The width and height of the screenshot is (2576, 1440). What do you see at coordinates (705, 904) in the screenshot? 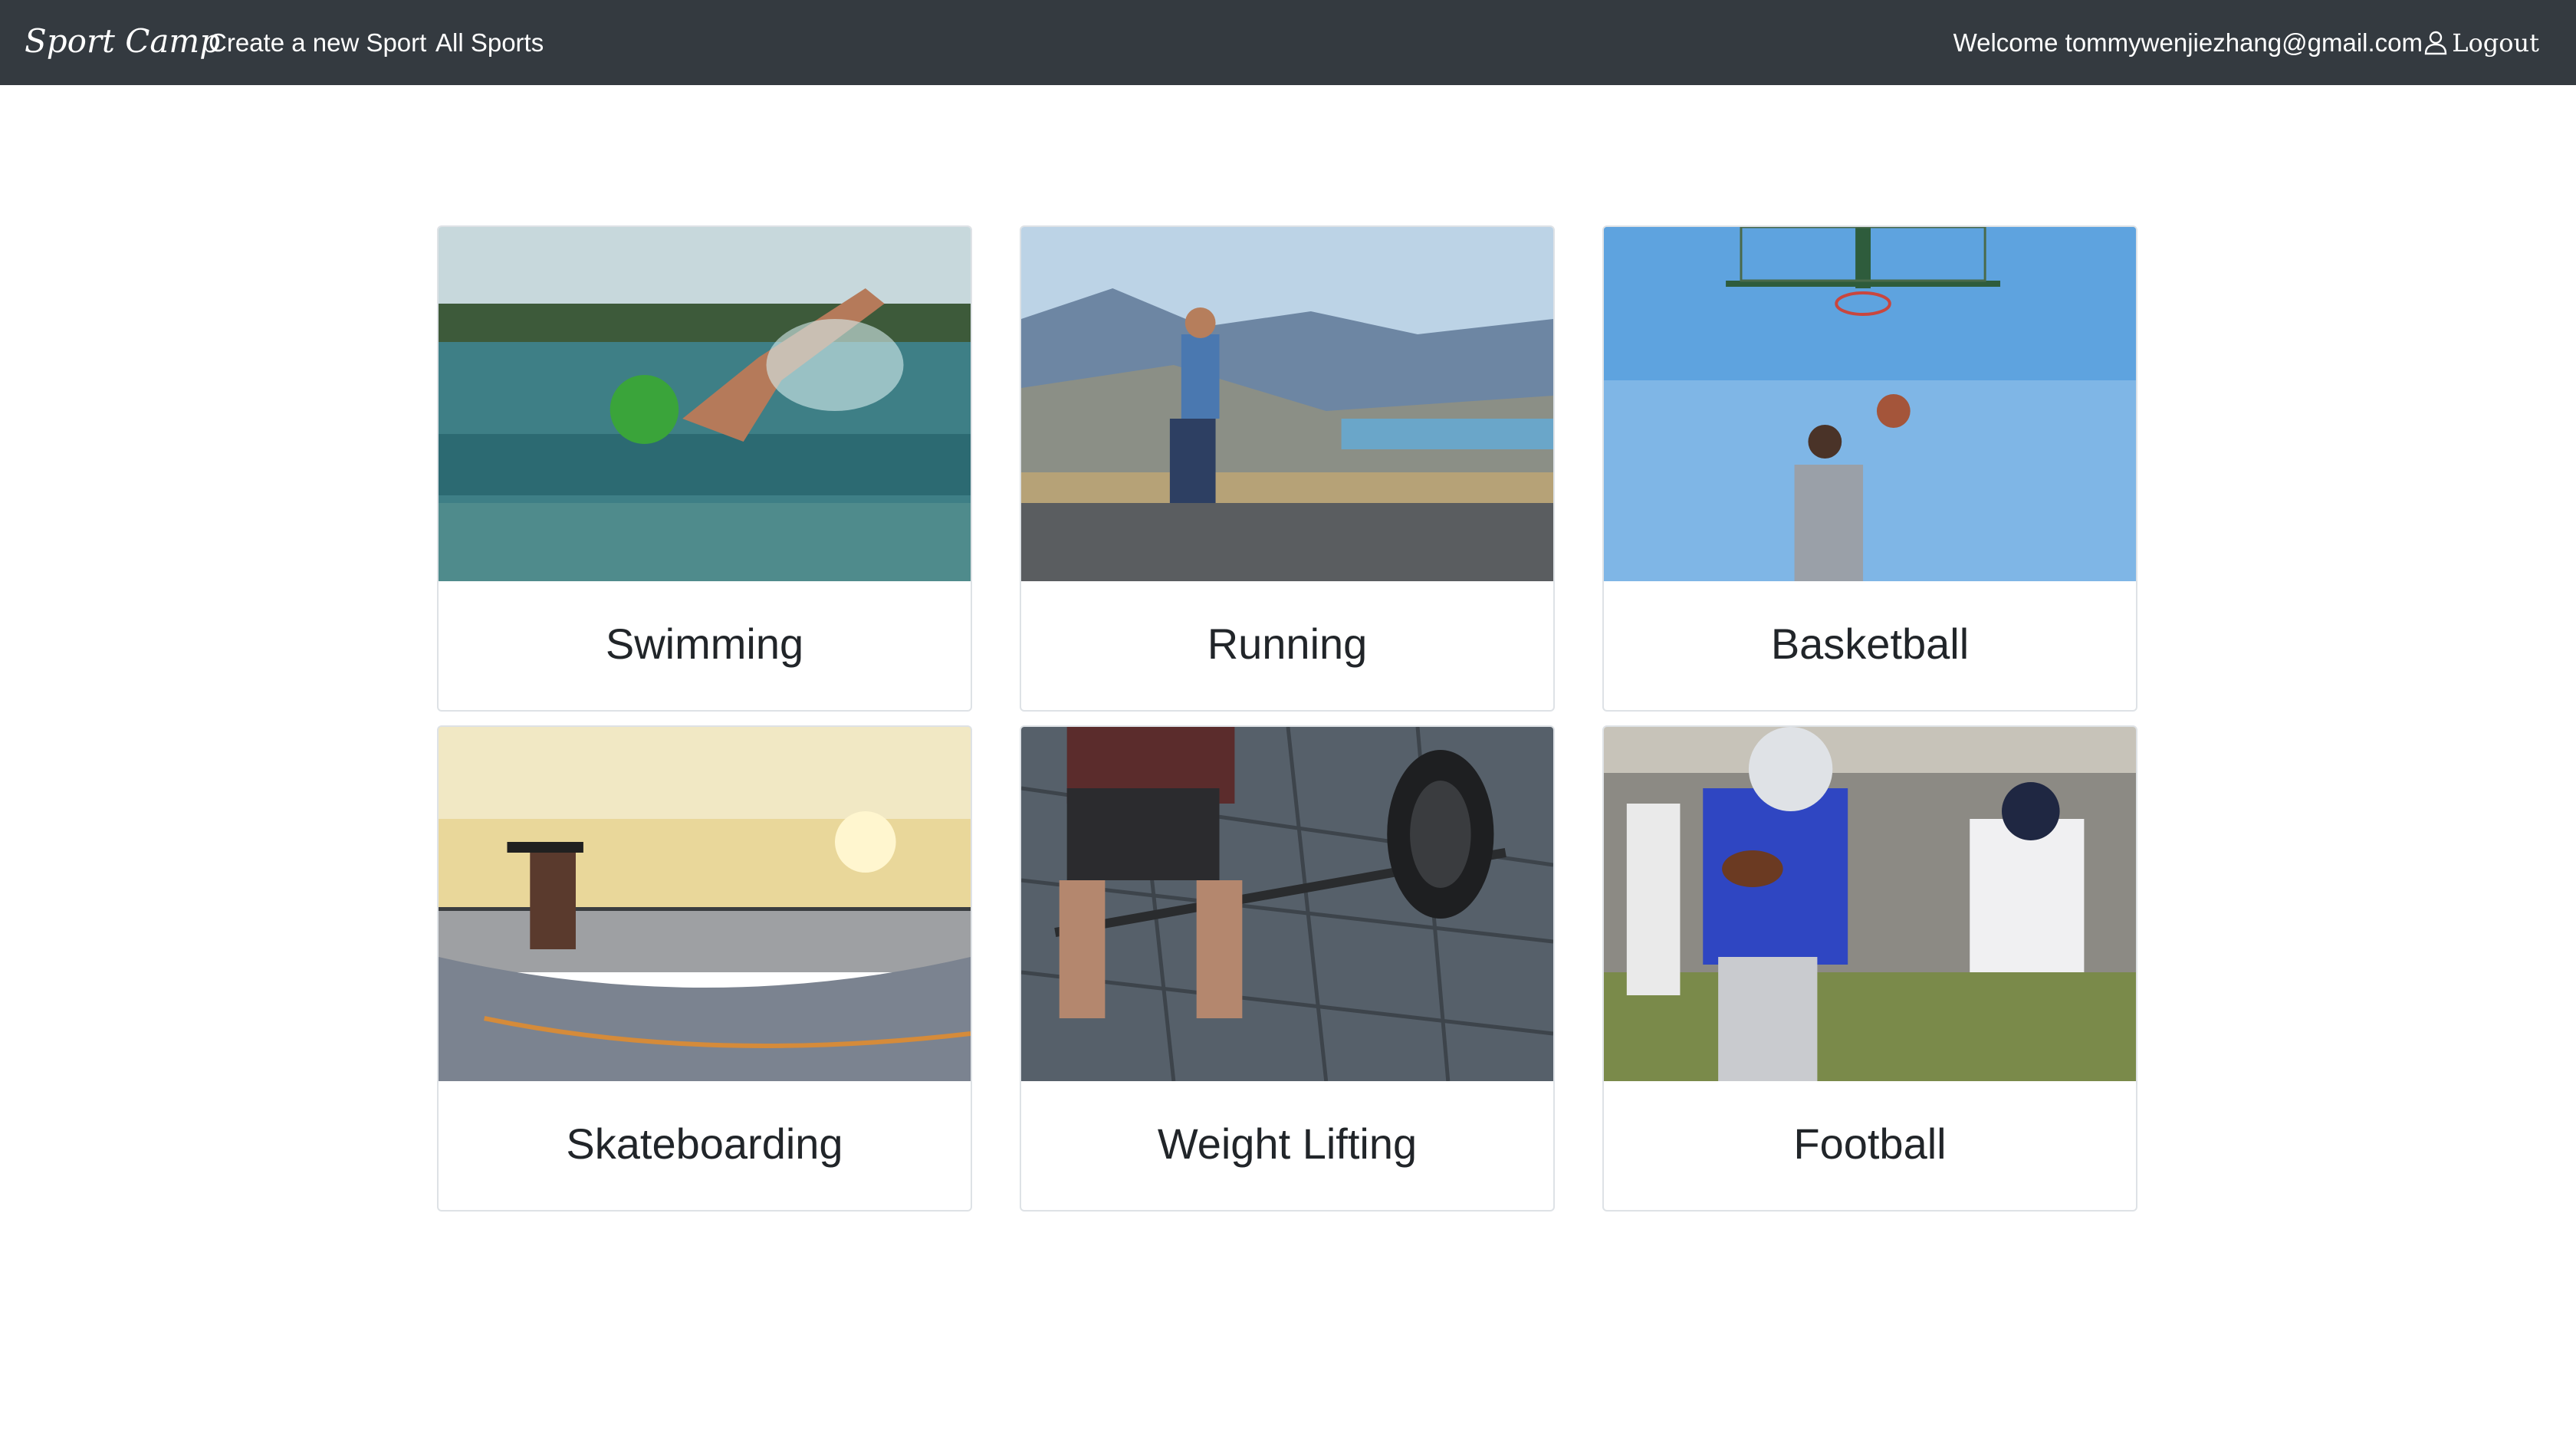
I see `skateboarding-image` at bounding box center [705, 904].